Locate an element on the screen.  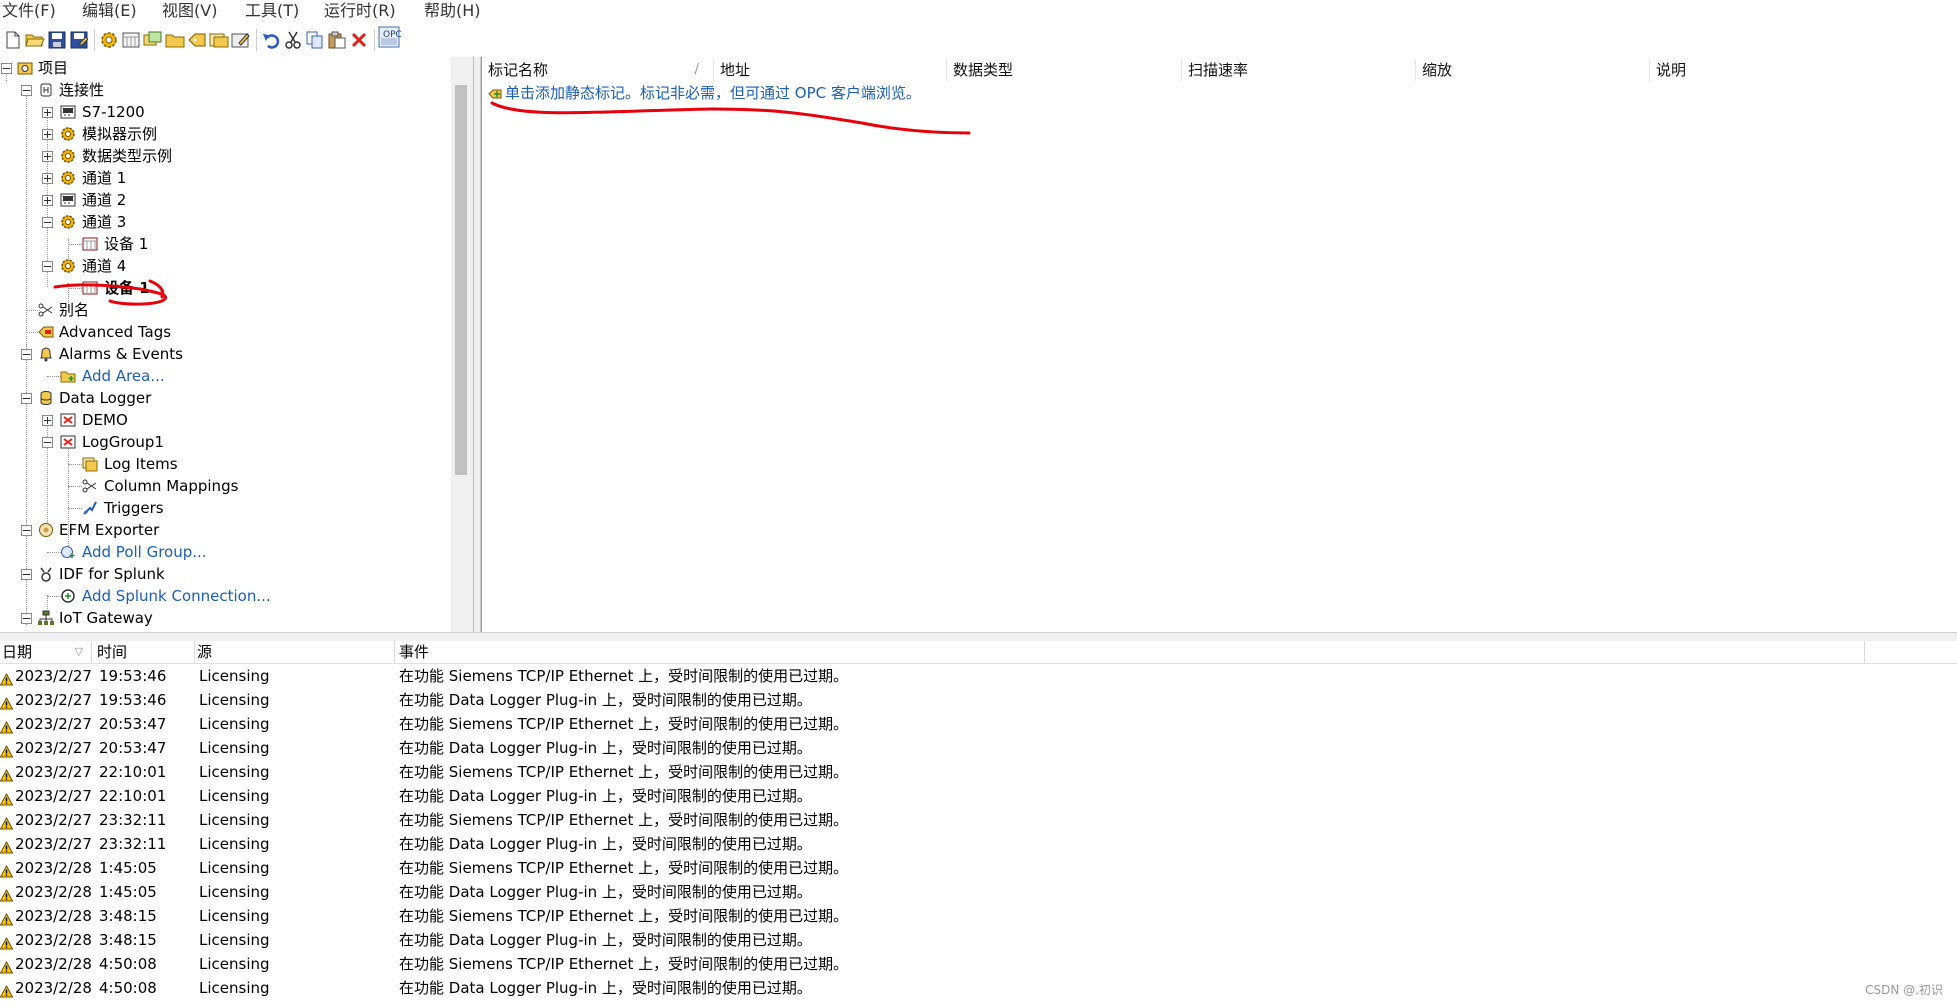
new-device-icon is located at coordinates (131, 40).